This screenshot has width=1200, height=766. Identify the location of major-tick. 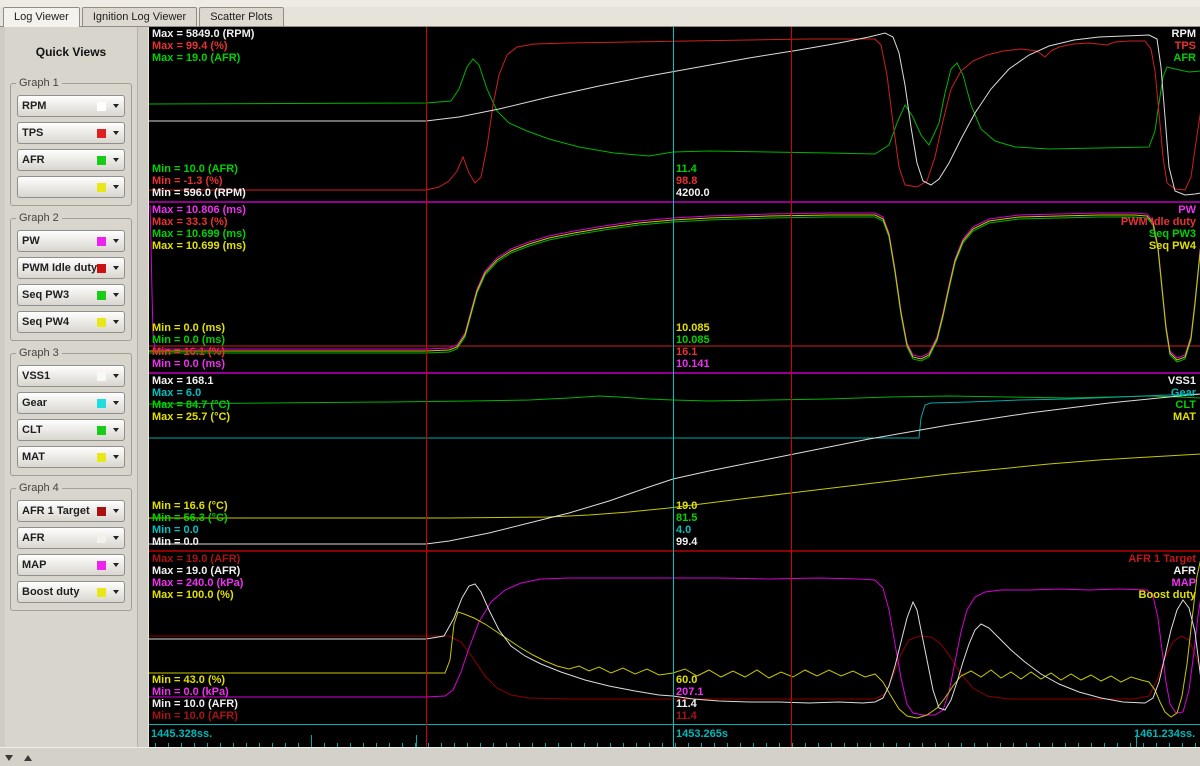
(311, 741).